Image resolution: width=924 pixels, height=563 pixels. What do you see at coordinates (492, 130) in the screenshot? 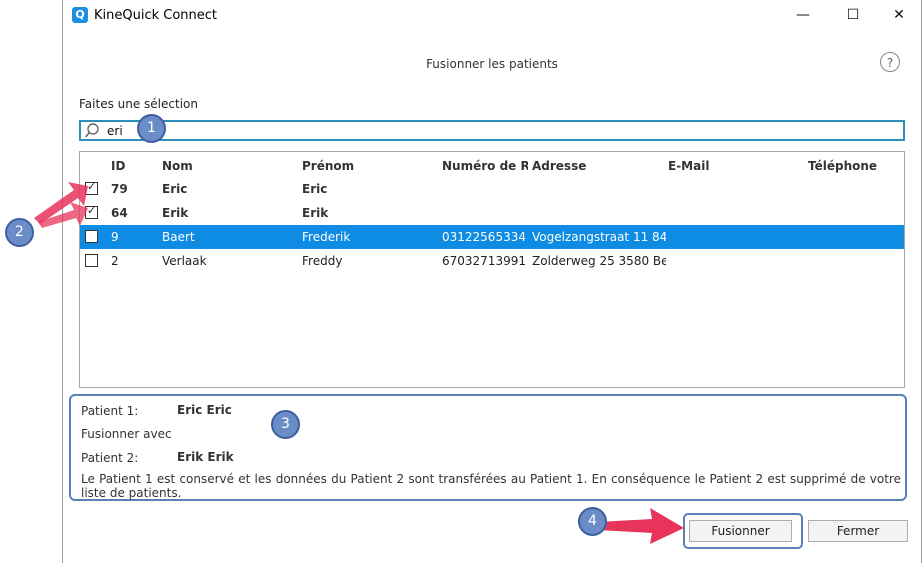
I see `search-input: eri` at bounding box center [492, 130].